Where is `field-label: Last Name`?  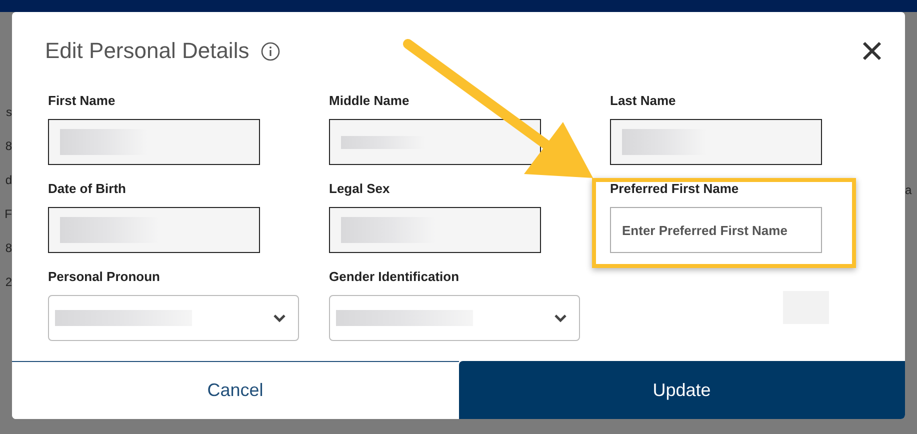 field-label: Last Name is located at coordinates (643, 100).